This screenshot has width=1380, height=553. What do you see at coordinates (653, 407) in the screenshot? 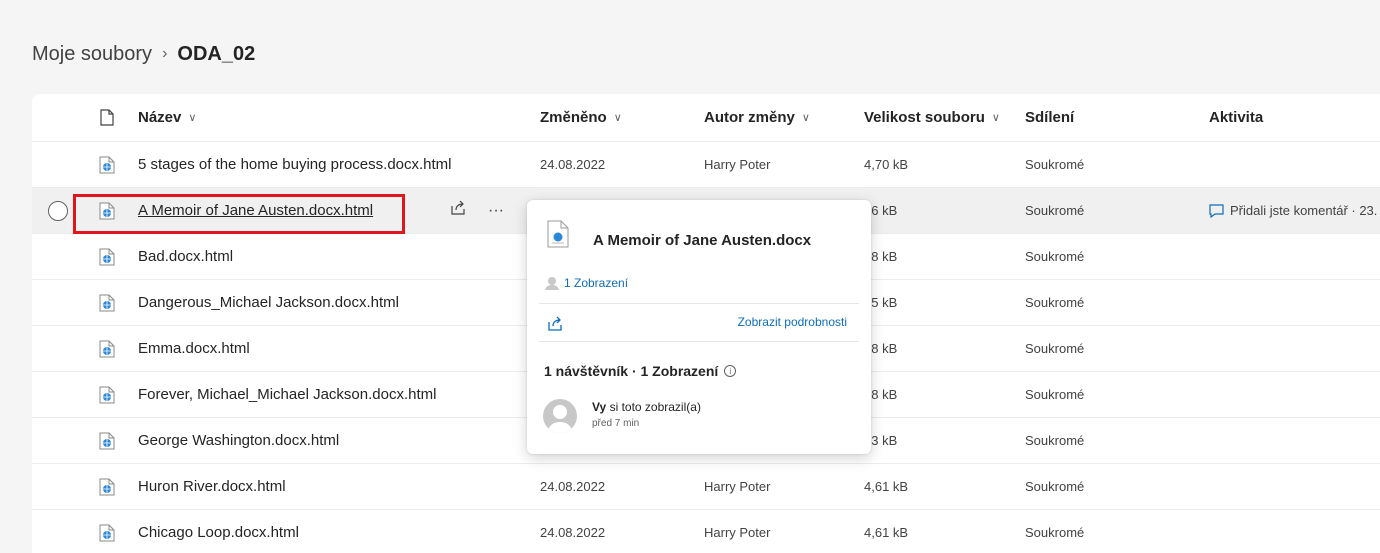
I see `viewer-text: si toto zobrazil(a)` at bounding box center [653, 407].